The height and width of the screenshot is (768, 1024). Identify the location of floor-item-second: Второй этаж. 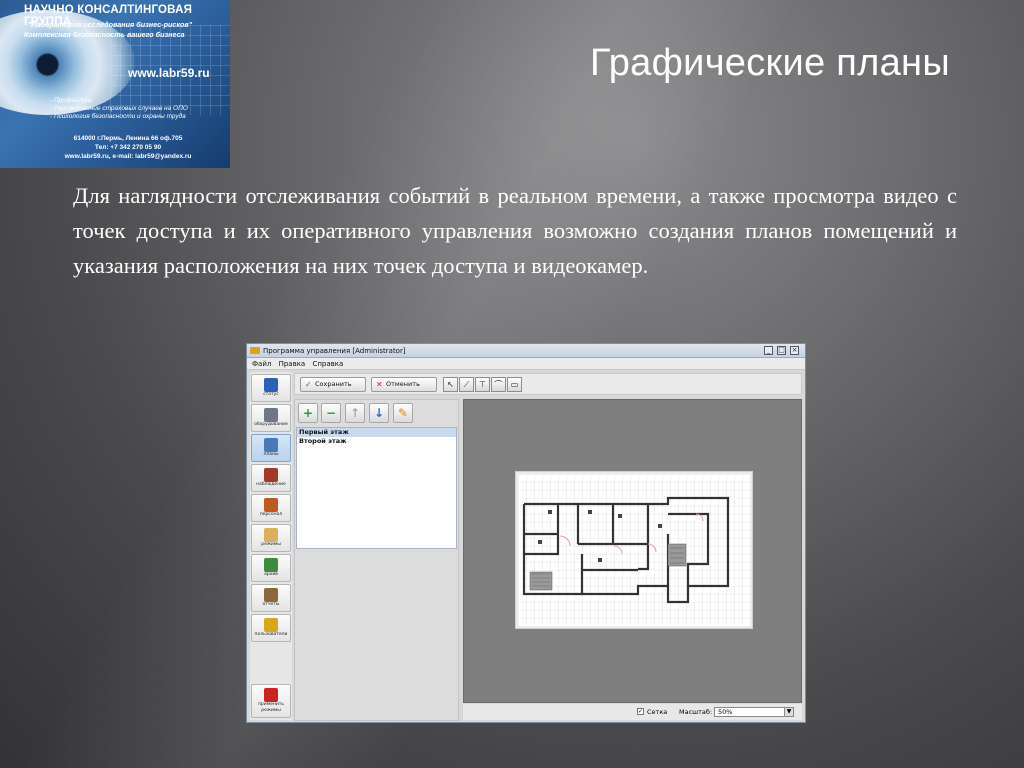
(376, 441).